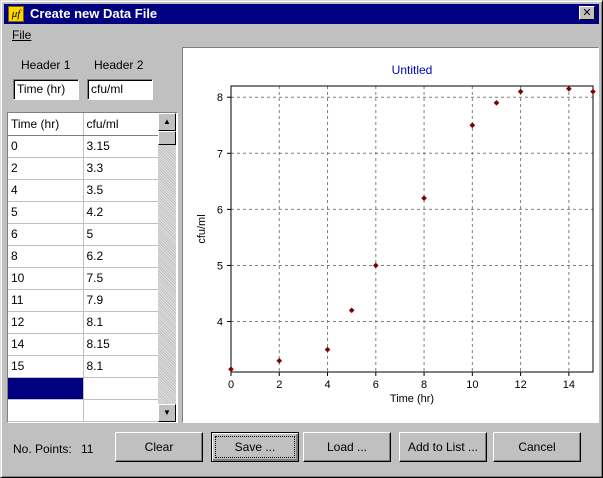 The image size is (603, 478). Describe the element at coordinates (120, 89) in the screenshot. I see `header2-input: cfu/ml` at that location.